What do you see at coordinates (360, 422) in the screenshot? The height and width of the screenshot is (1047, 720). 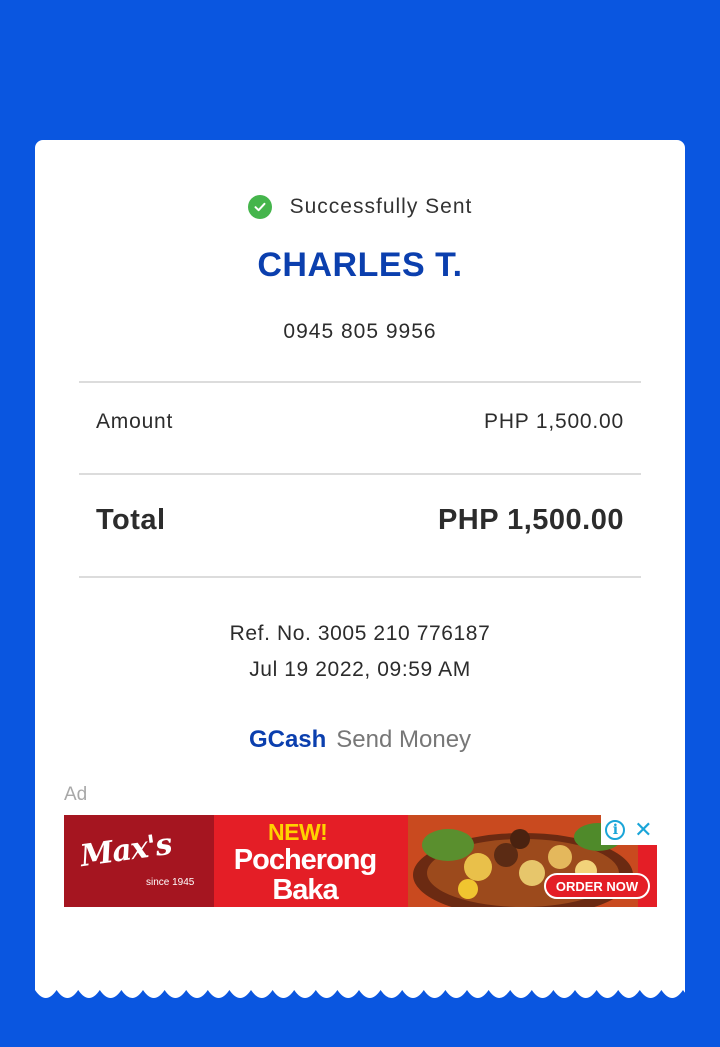 I see `amount-row: Amount PHP 1,500.00` at bounding box center [360, 422].